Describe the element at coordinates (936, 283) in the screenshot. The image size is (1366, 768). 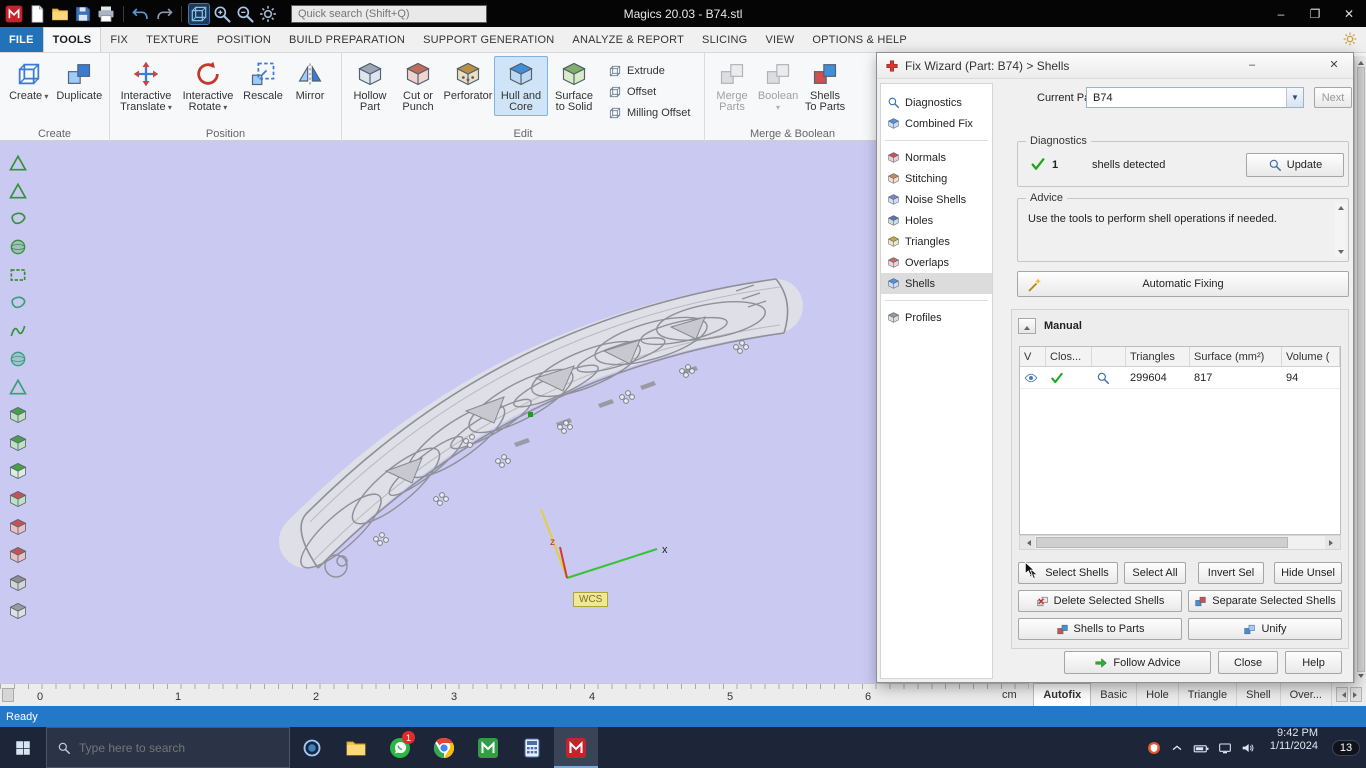
I see `wizard-nav-shells: Shells` at that location.